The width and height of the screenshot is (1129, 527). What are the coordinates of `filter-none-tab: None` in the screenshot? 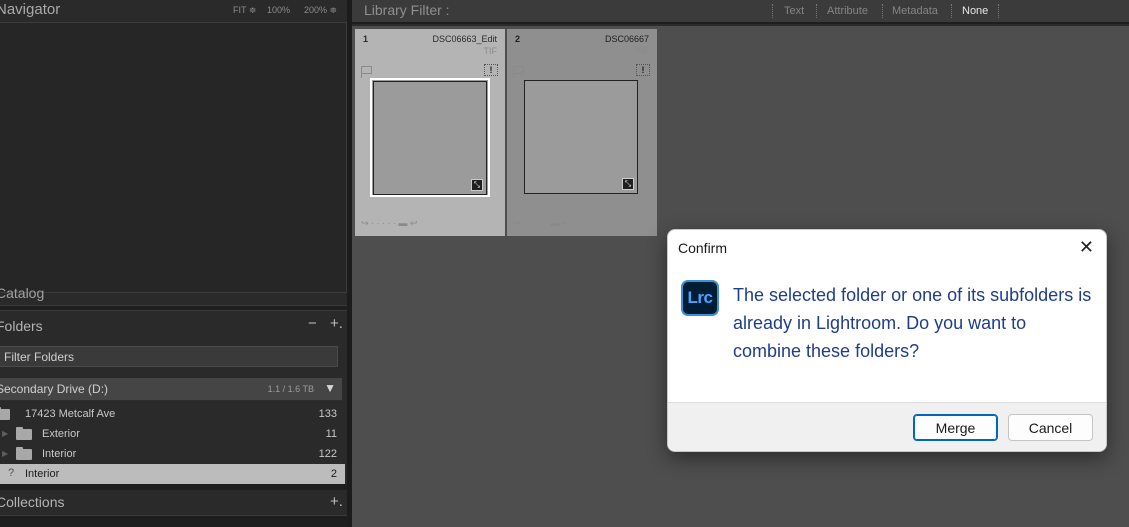 It's located at (975, 11).